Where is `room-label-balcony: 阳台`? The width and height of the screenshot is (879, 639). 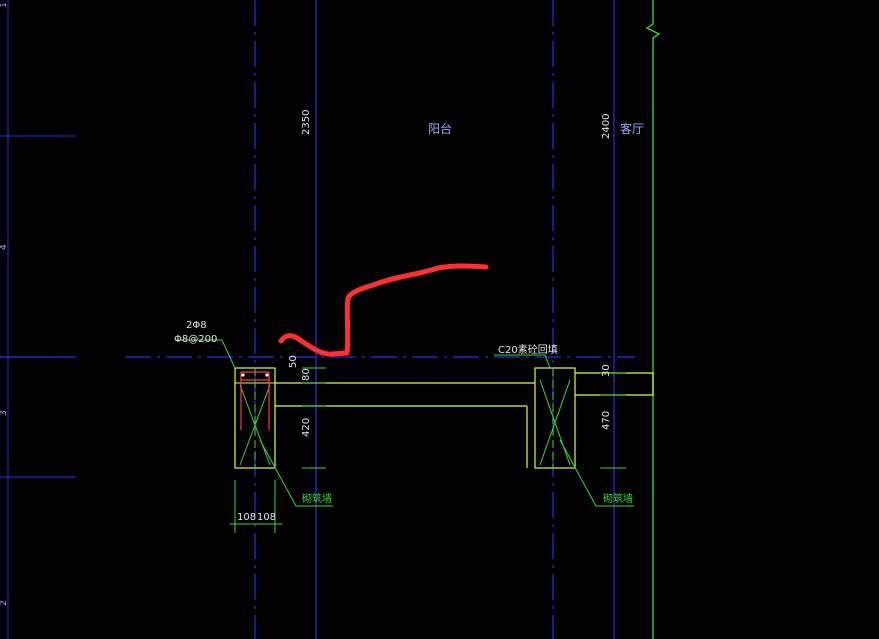 room-label-balcony: 阳台 is located at coordinates (440, 128).